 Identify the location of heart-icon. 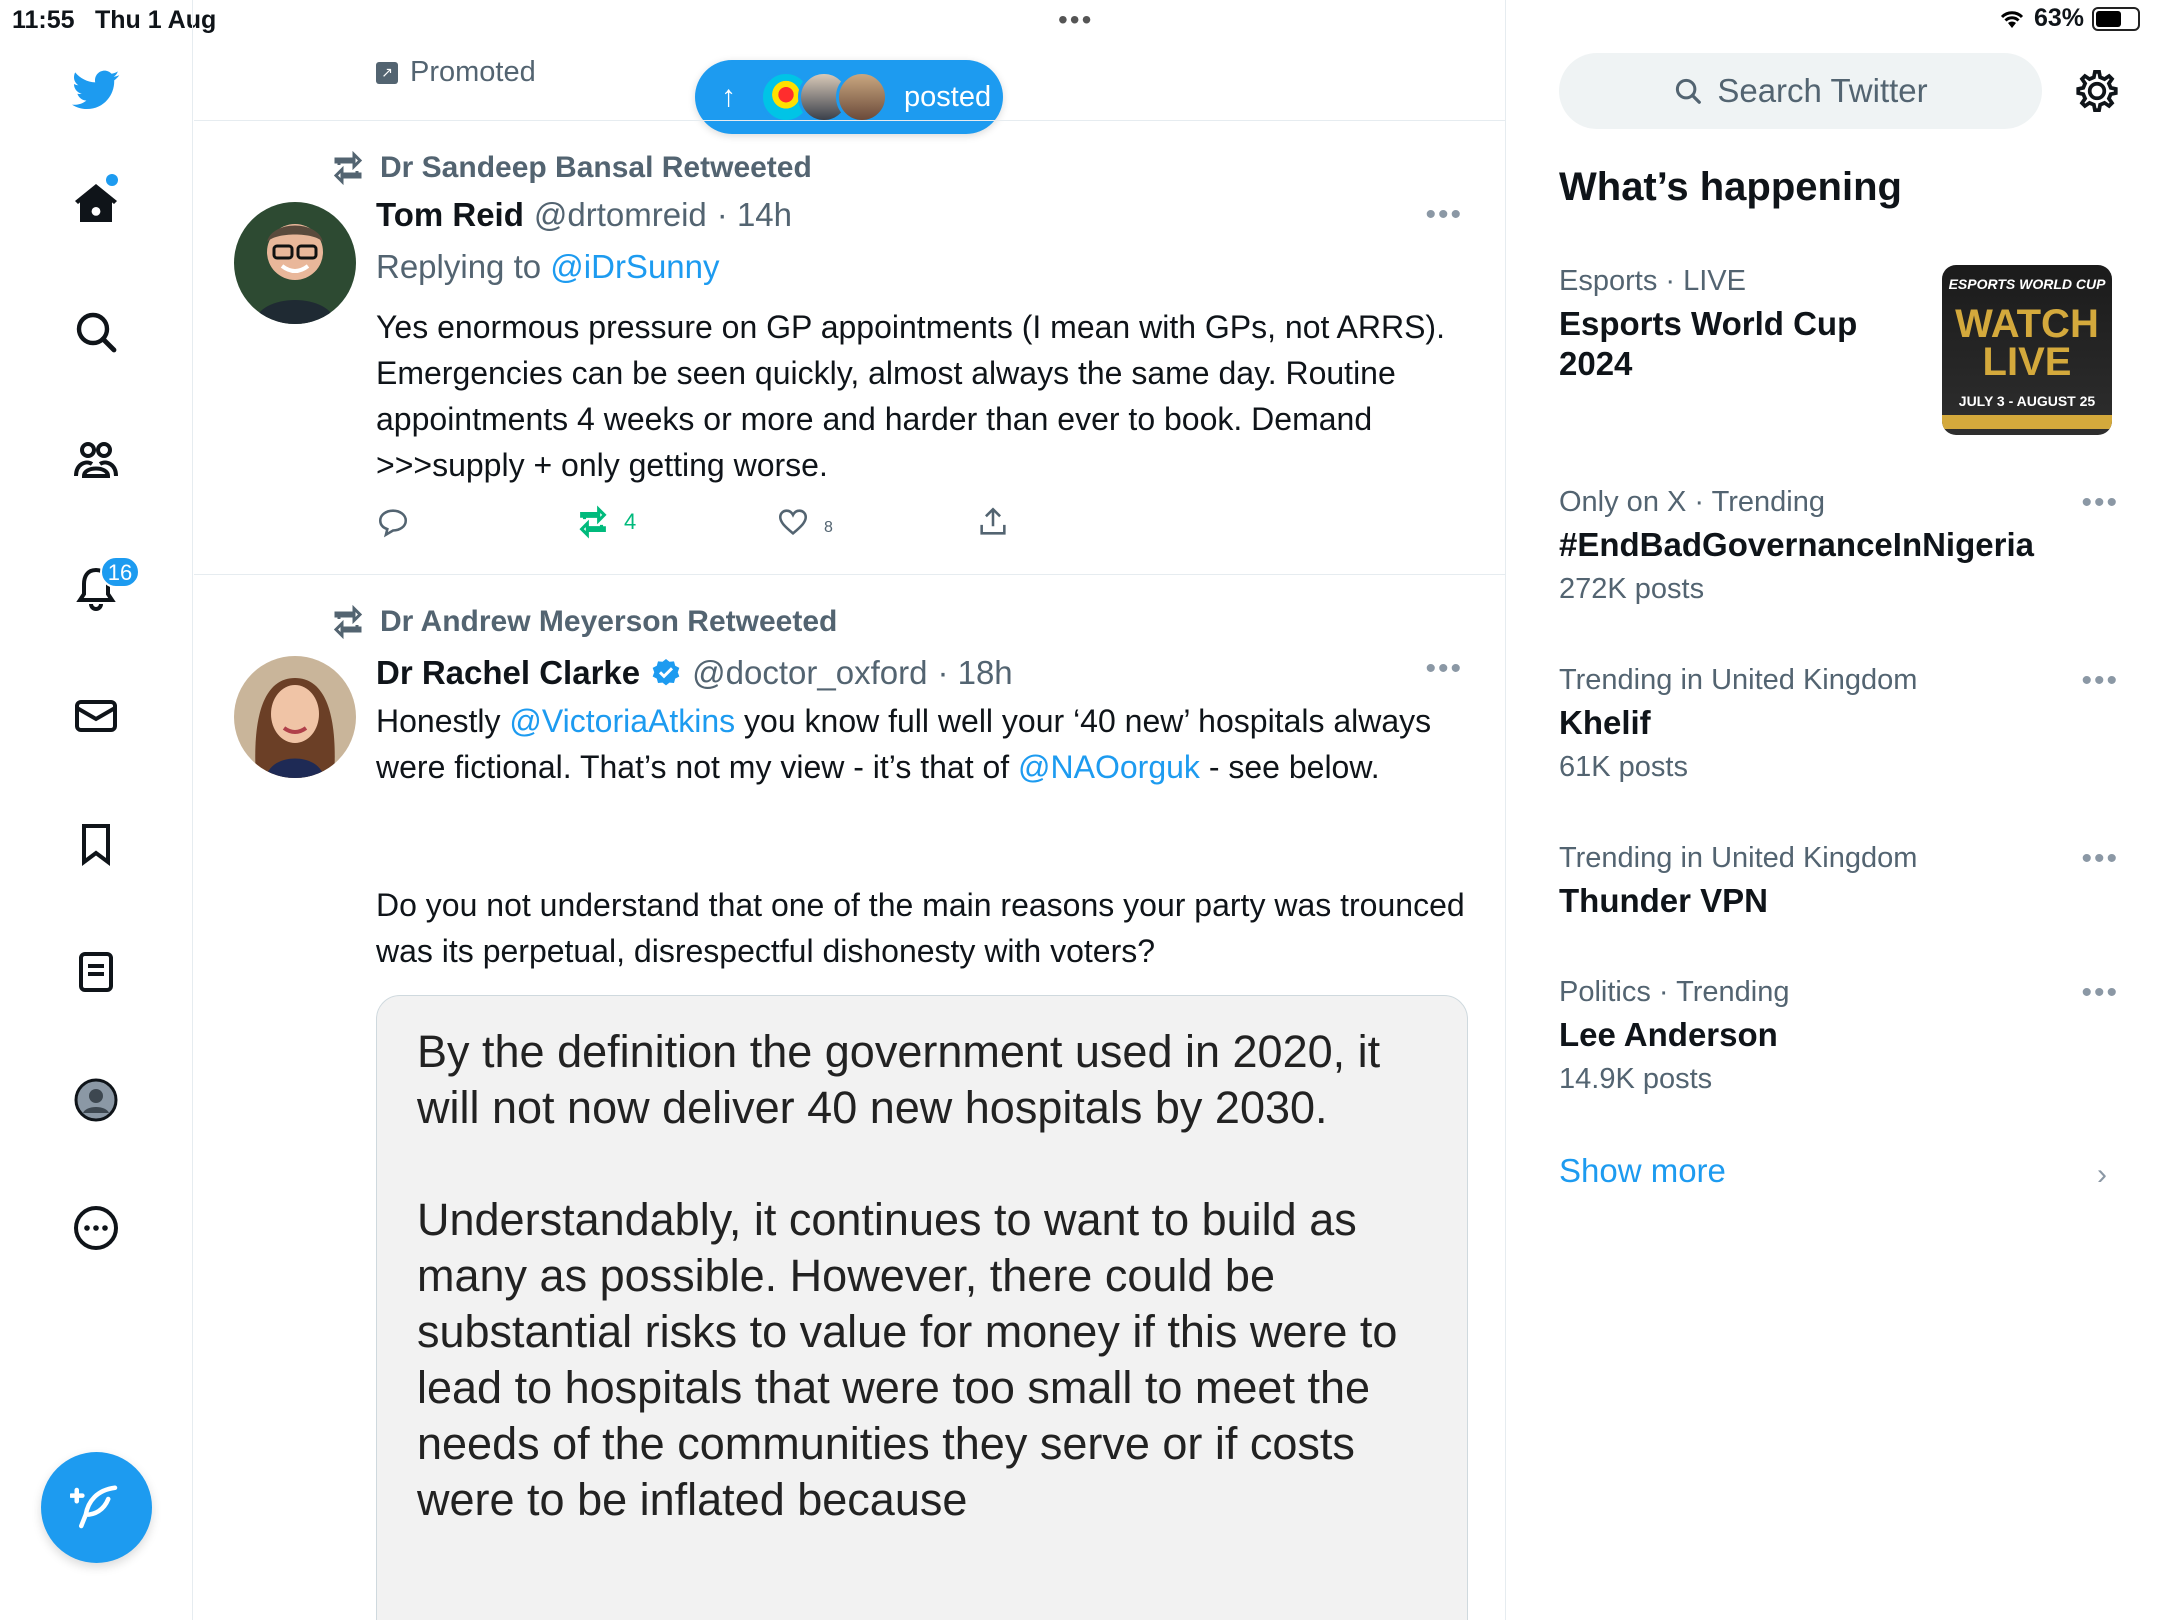
(793, 522).